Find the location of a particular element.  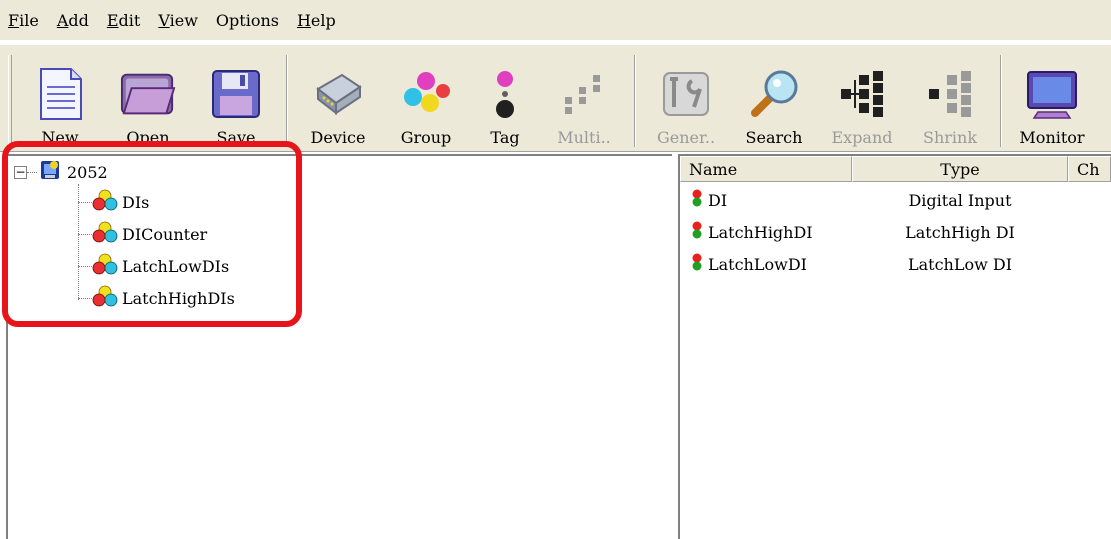

save-button: Save is located at coordinates (236, 101).